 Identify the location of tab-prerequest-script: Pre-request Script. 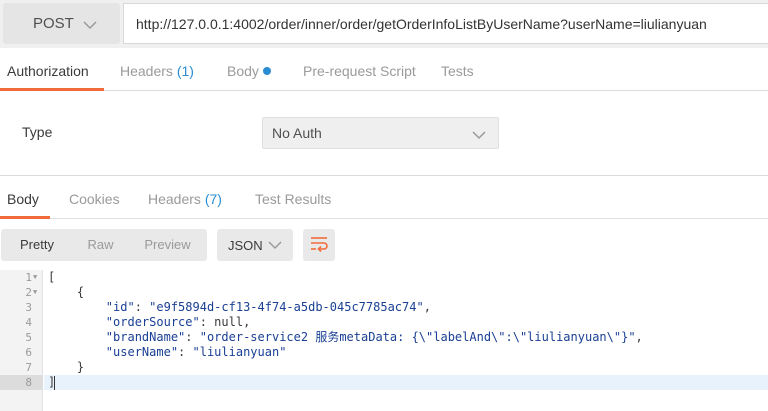
(359, 71).